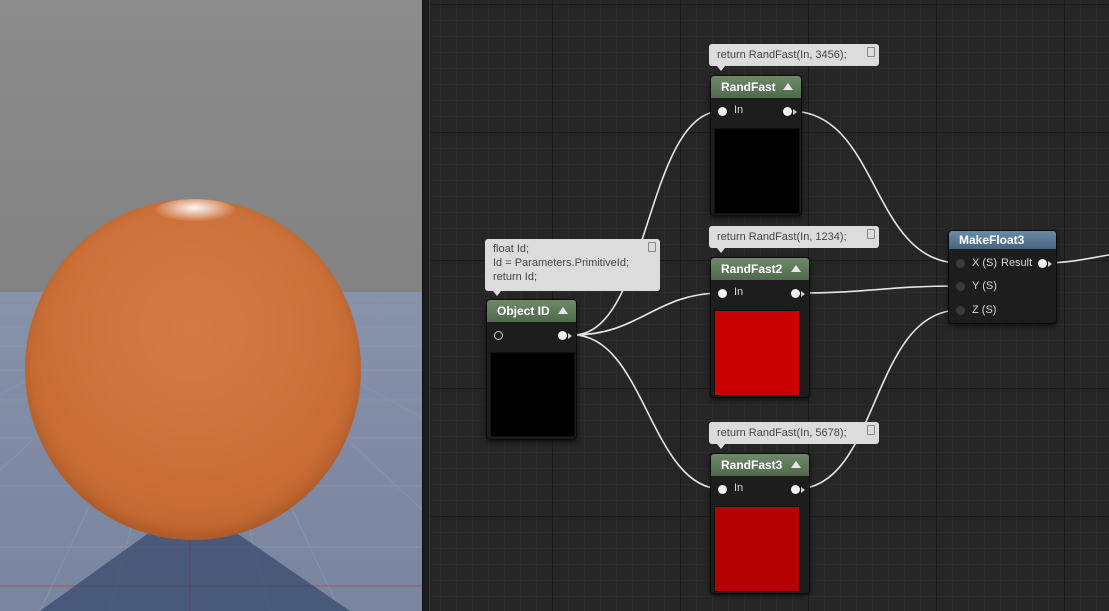  I want to click on sphere-highlight, so click(195, 210).